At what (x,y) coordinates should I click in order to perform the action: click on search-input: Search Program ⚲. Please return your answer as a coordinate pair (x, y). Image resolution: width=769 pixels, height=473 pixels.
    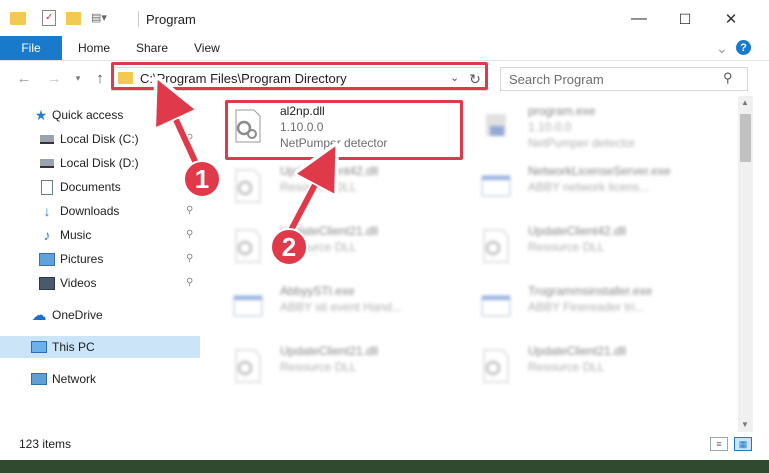
    Looking at the image, I should click on (624, 79).